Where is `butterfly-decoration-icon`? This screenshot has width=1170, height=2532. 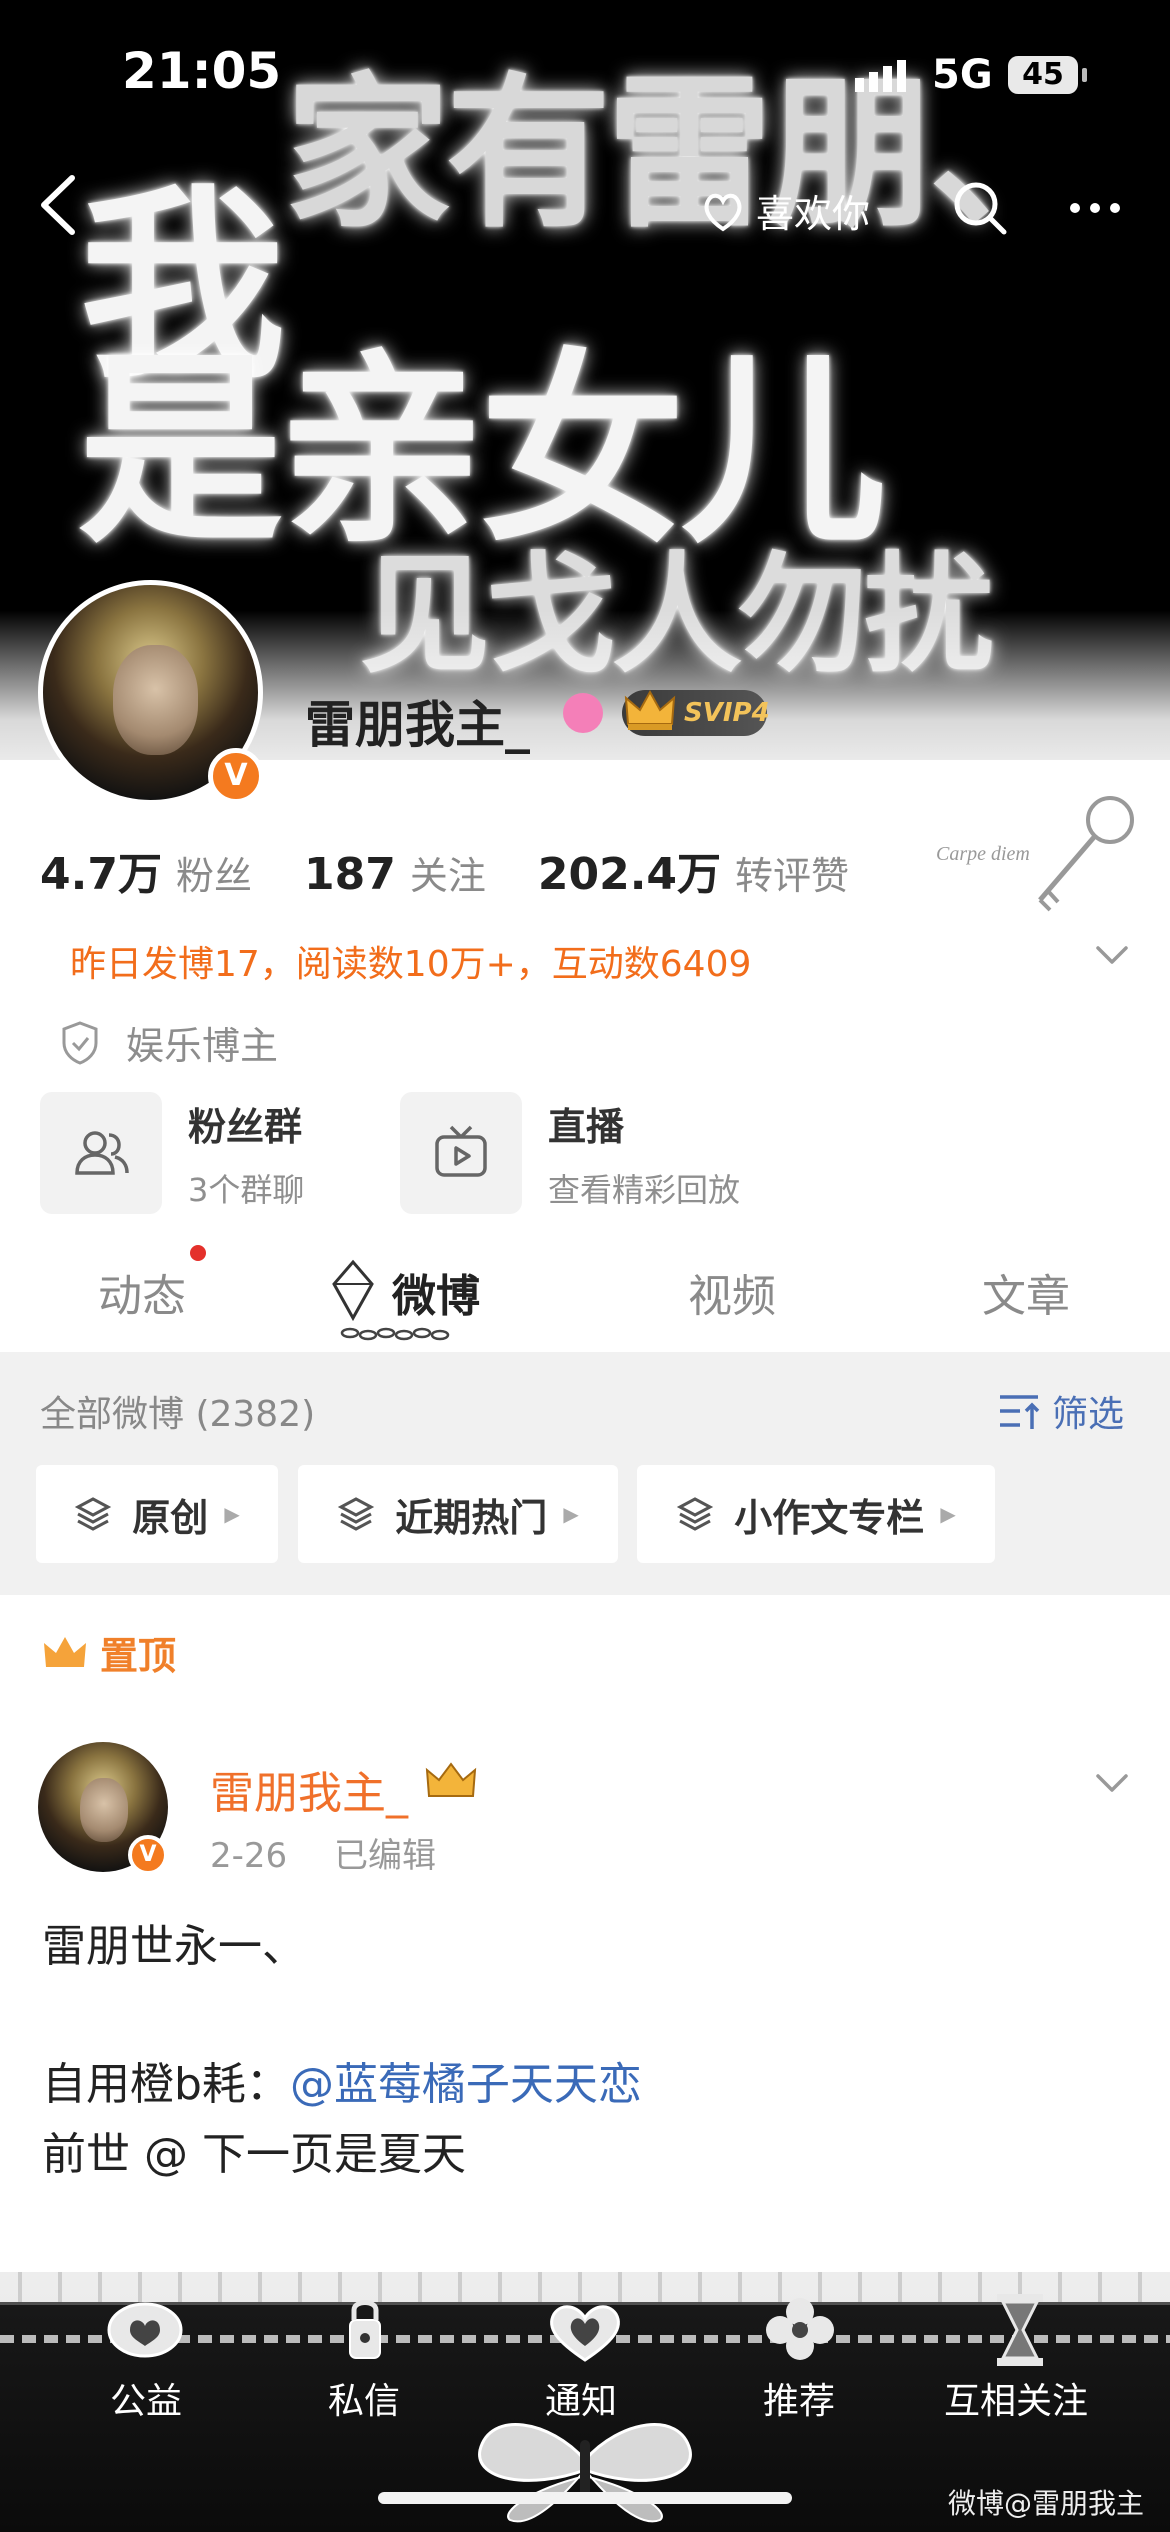 butterfly-decoration-icon is located at coordinates (585, 2473).